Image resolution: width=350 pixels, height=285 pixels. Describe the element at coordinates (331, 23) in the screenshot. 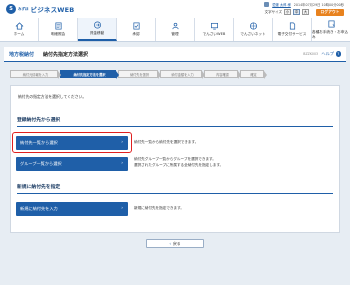

I see `procedure-icon` at that location.